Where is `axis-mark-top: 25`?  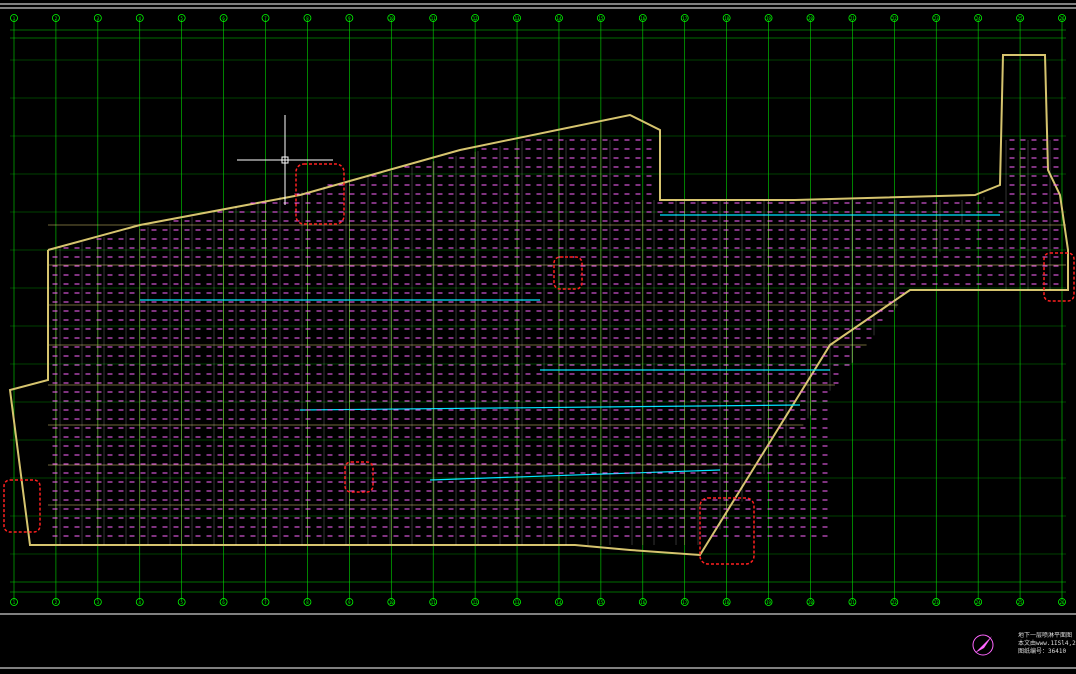
axis-mark-top: 25 is located at coordinates (1020, 18).